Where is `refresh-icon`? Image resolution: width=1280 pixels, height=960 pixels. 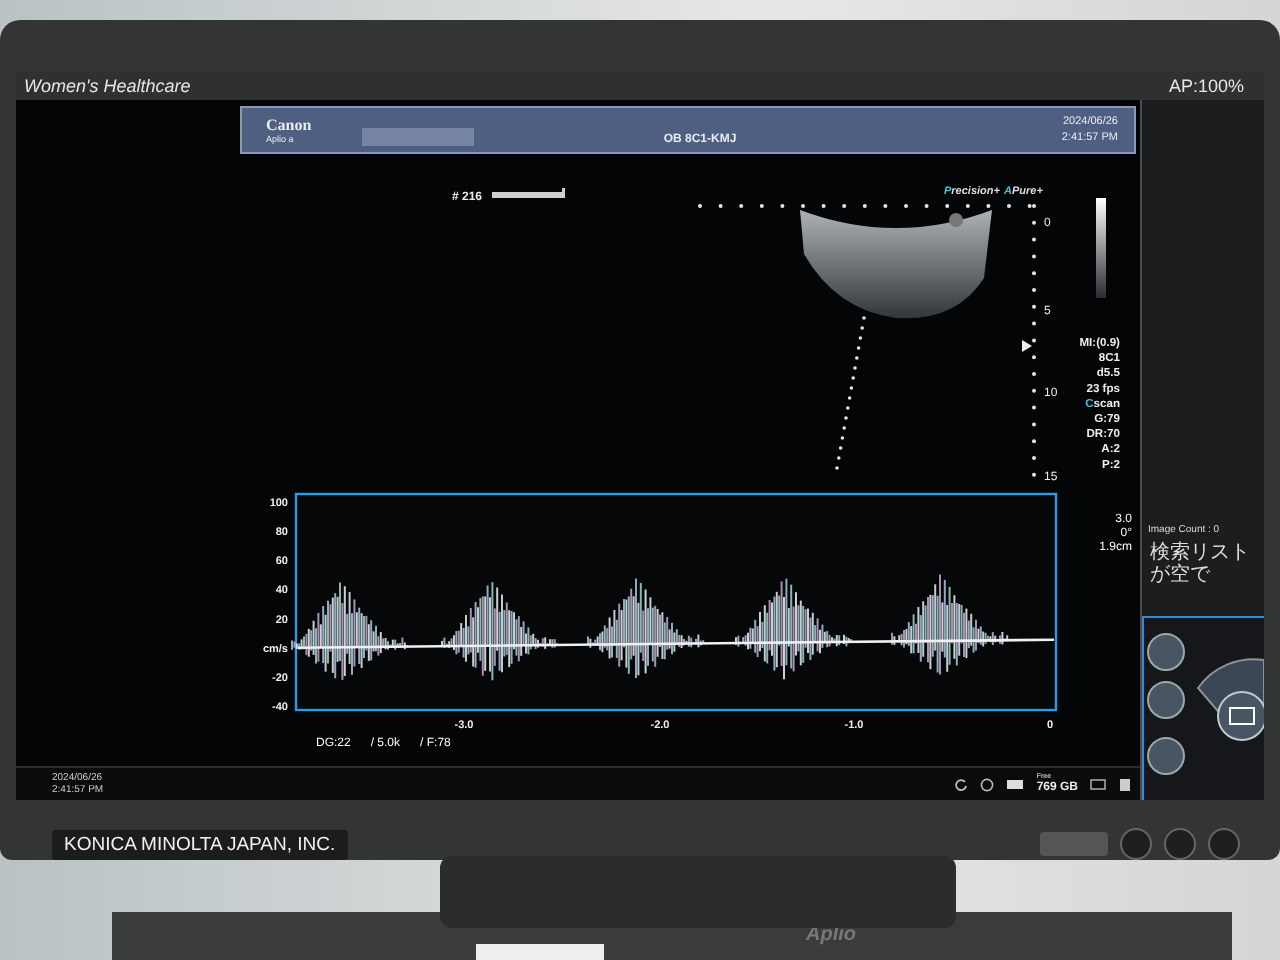 refresh-icon is located at coordinates (961, 784).